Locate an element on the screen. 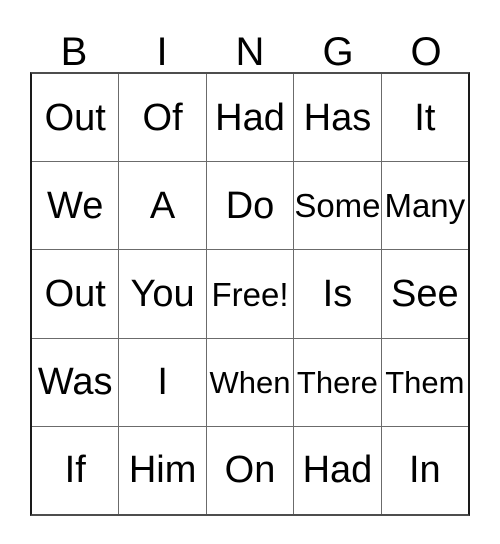  bingo-cell: Many is located at coordinates (424, 206).